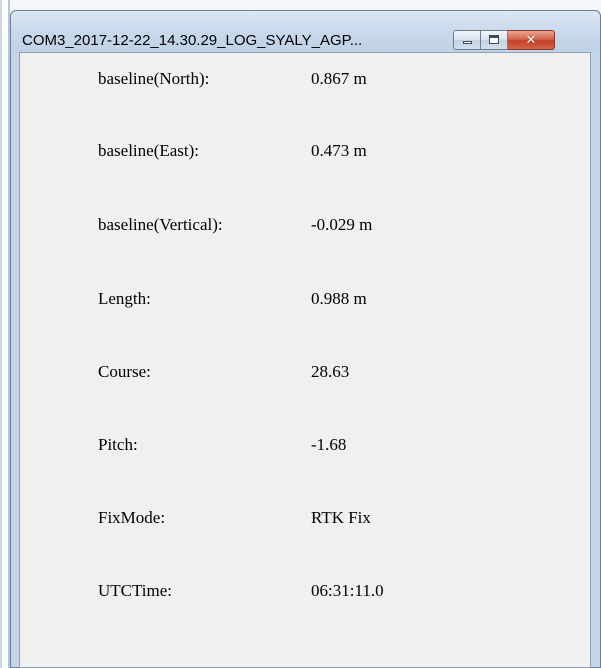 The image size is (601, 668). What do you see at coordinates (305, 593) in the screenshot?
I see `field-row-utctime: UTCTime: 06:31:11.0` at bounding box center [305, 593].